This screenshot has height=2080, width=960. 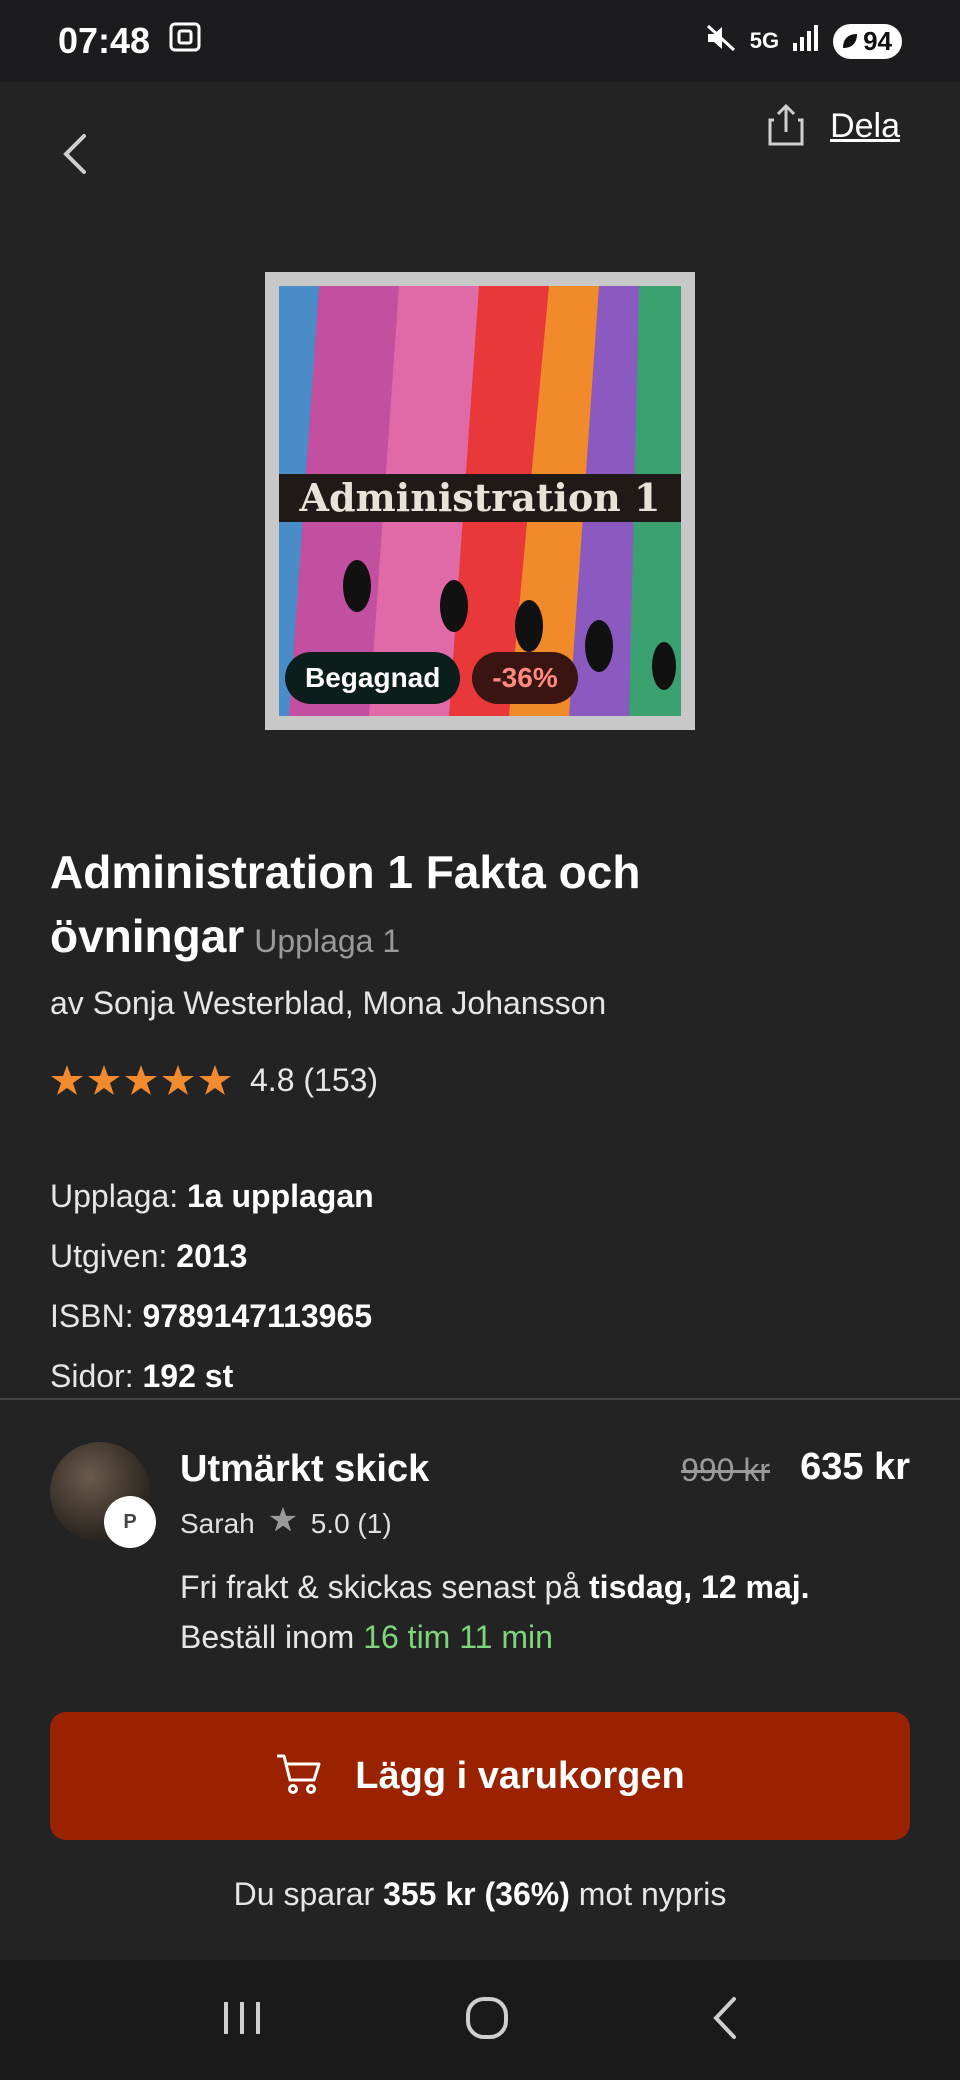 I want to click on original-price: 990 kr, so click(x=725, y=1470).